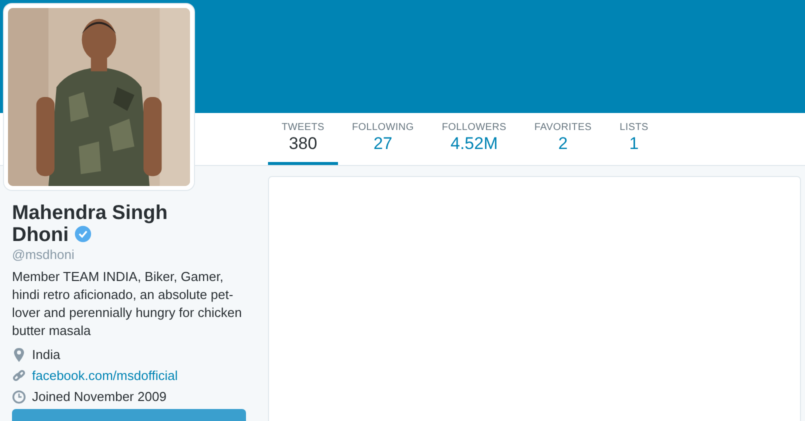 The width and height of the screenshot is (805, 421). Describe the element at coordinates (105, 375) in the screenshot. I see `website-link: facebook.com/msdofficial` at that location.